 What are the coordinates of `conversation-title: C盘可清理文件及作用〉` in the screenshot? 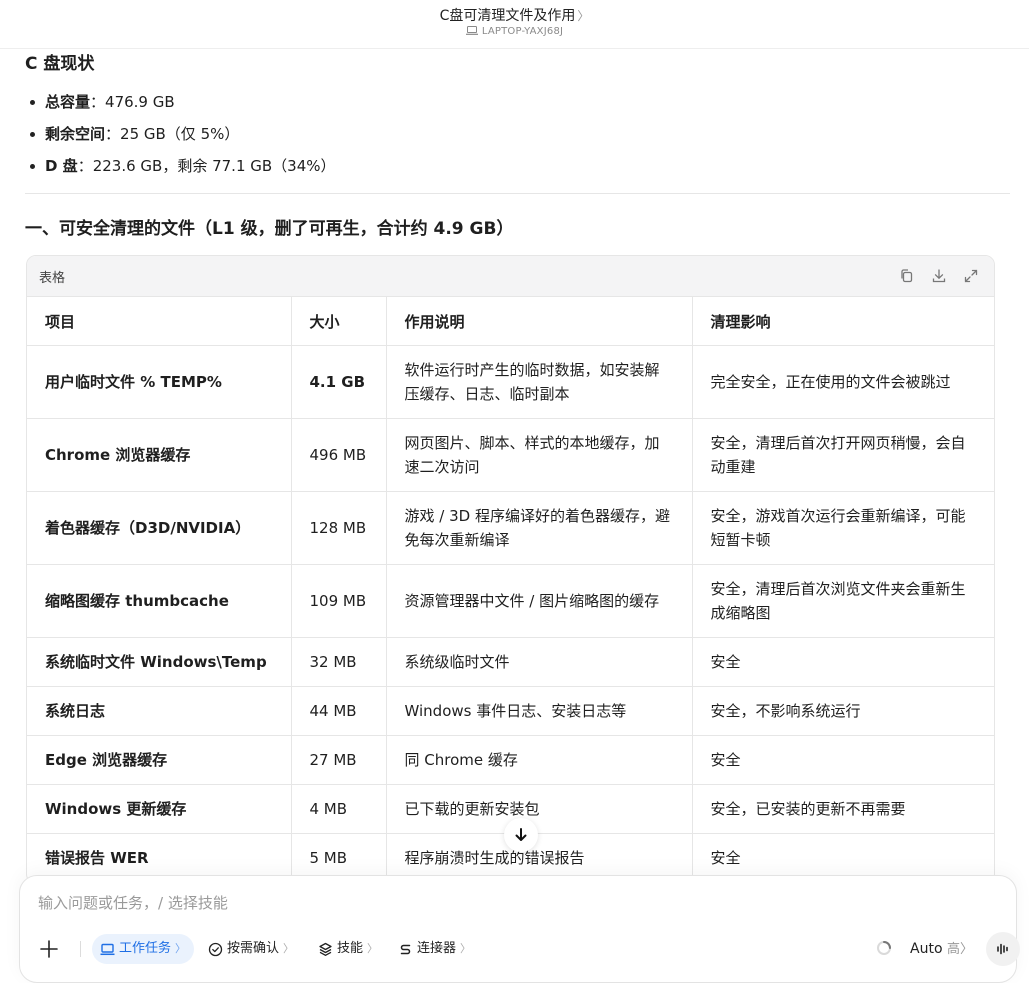 It's located at (514, 15).